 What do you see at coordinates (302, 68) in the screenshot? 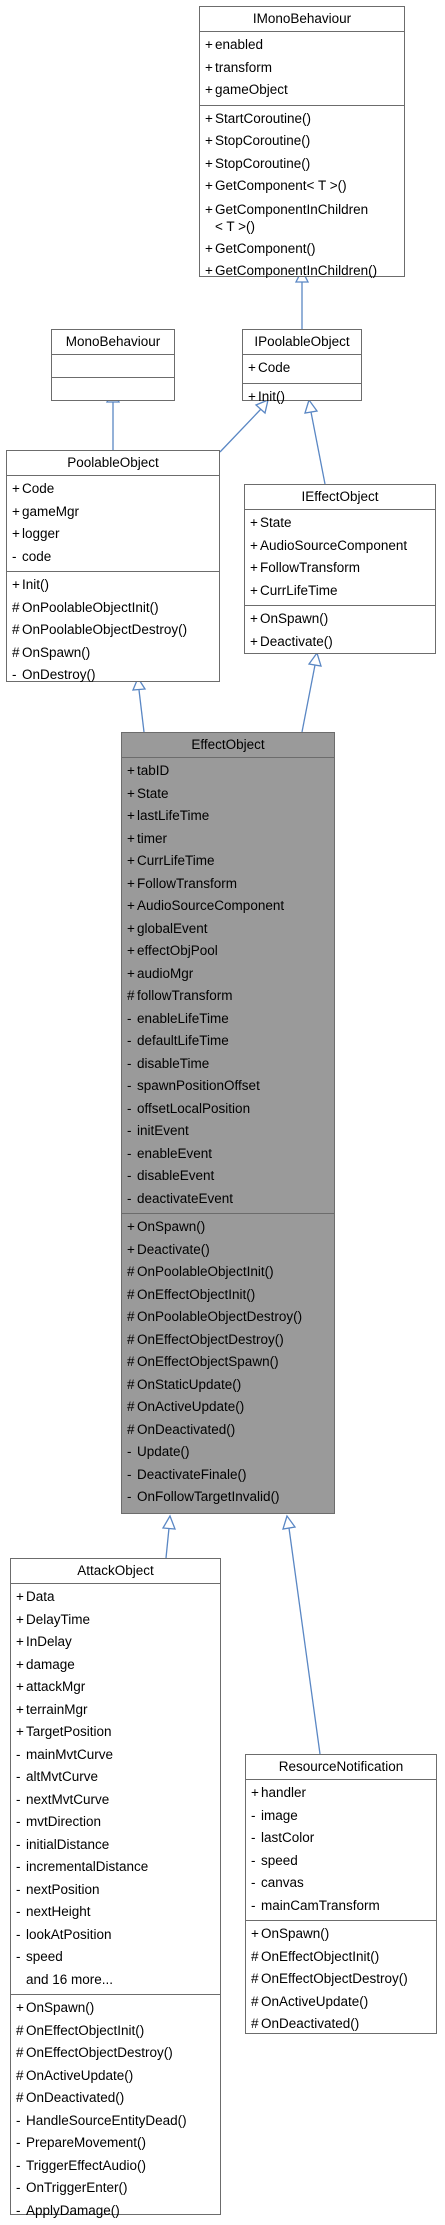
I see `attribute-row: + transform` at bounding box center [302, 68].